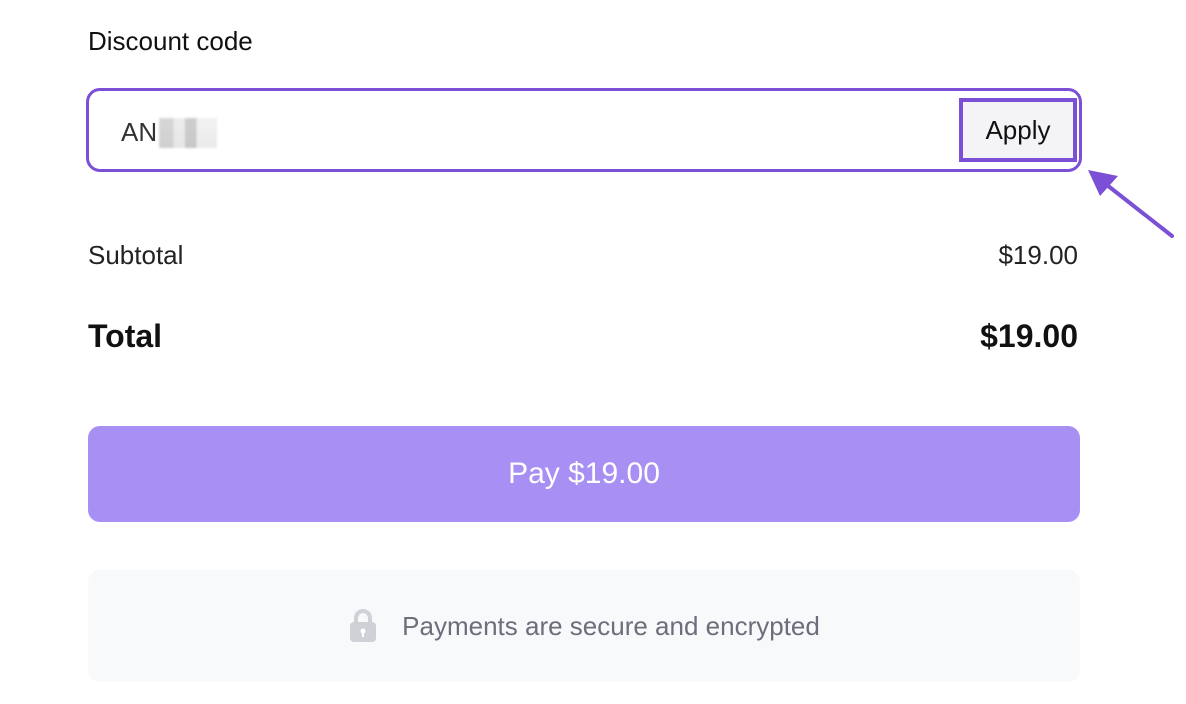 This screenshot has height=704, width=1186. Describe the element at coordinates (583, 255) in the screenshot. I see `subtotal-row: Subtotal $19.00` at that location.